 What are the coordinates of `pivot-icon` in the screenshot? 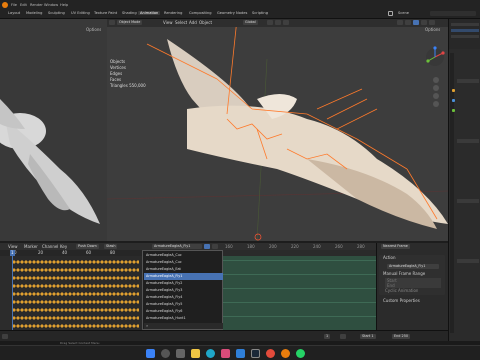 It's located at (270, 22).